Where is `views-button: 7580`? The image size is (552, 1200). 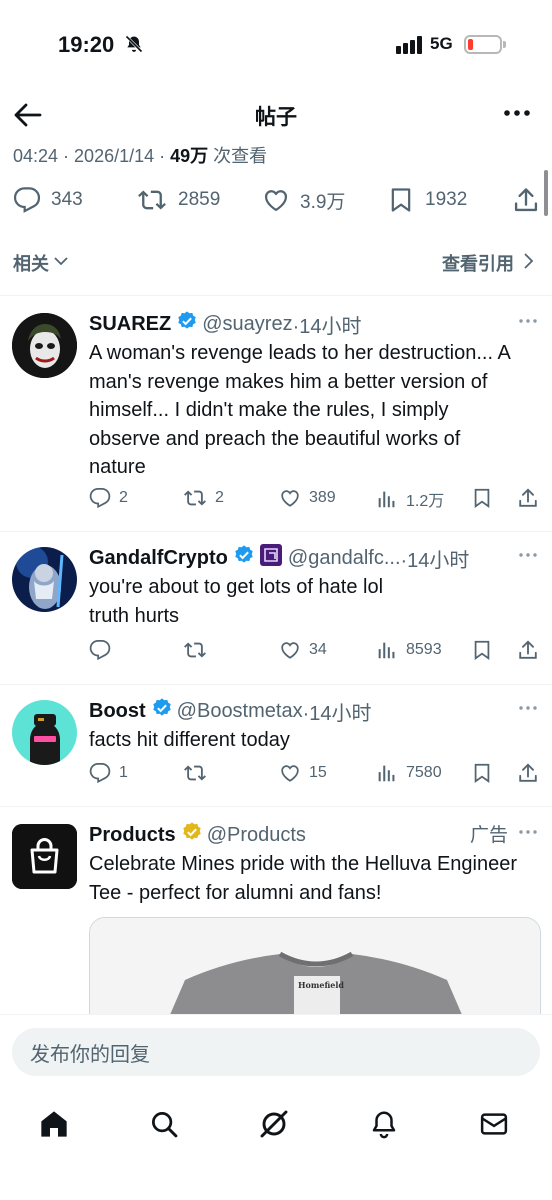 views-button: 7580 is located at coordinates (409, 773).